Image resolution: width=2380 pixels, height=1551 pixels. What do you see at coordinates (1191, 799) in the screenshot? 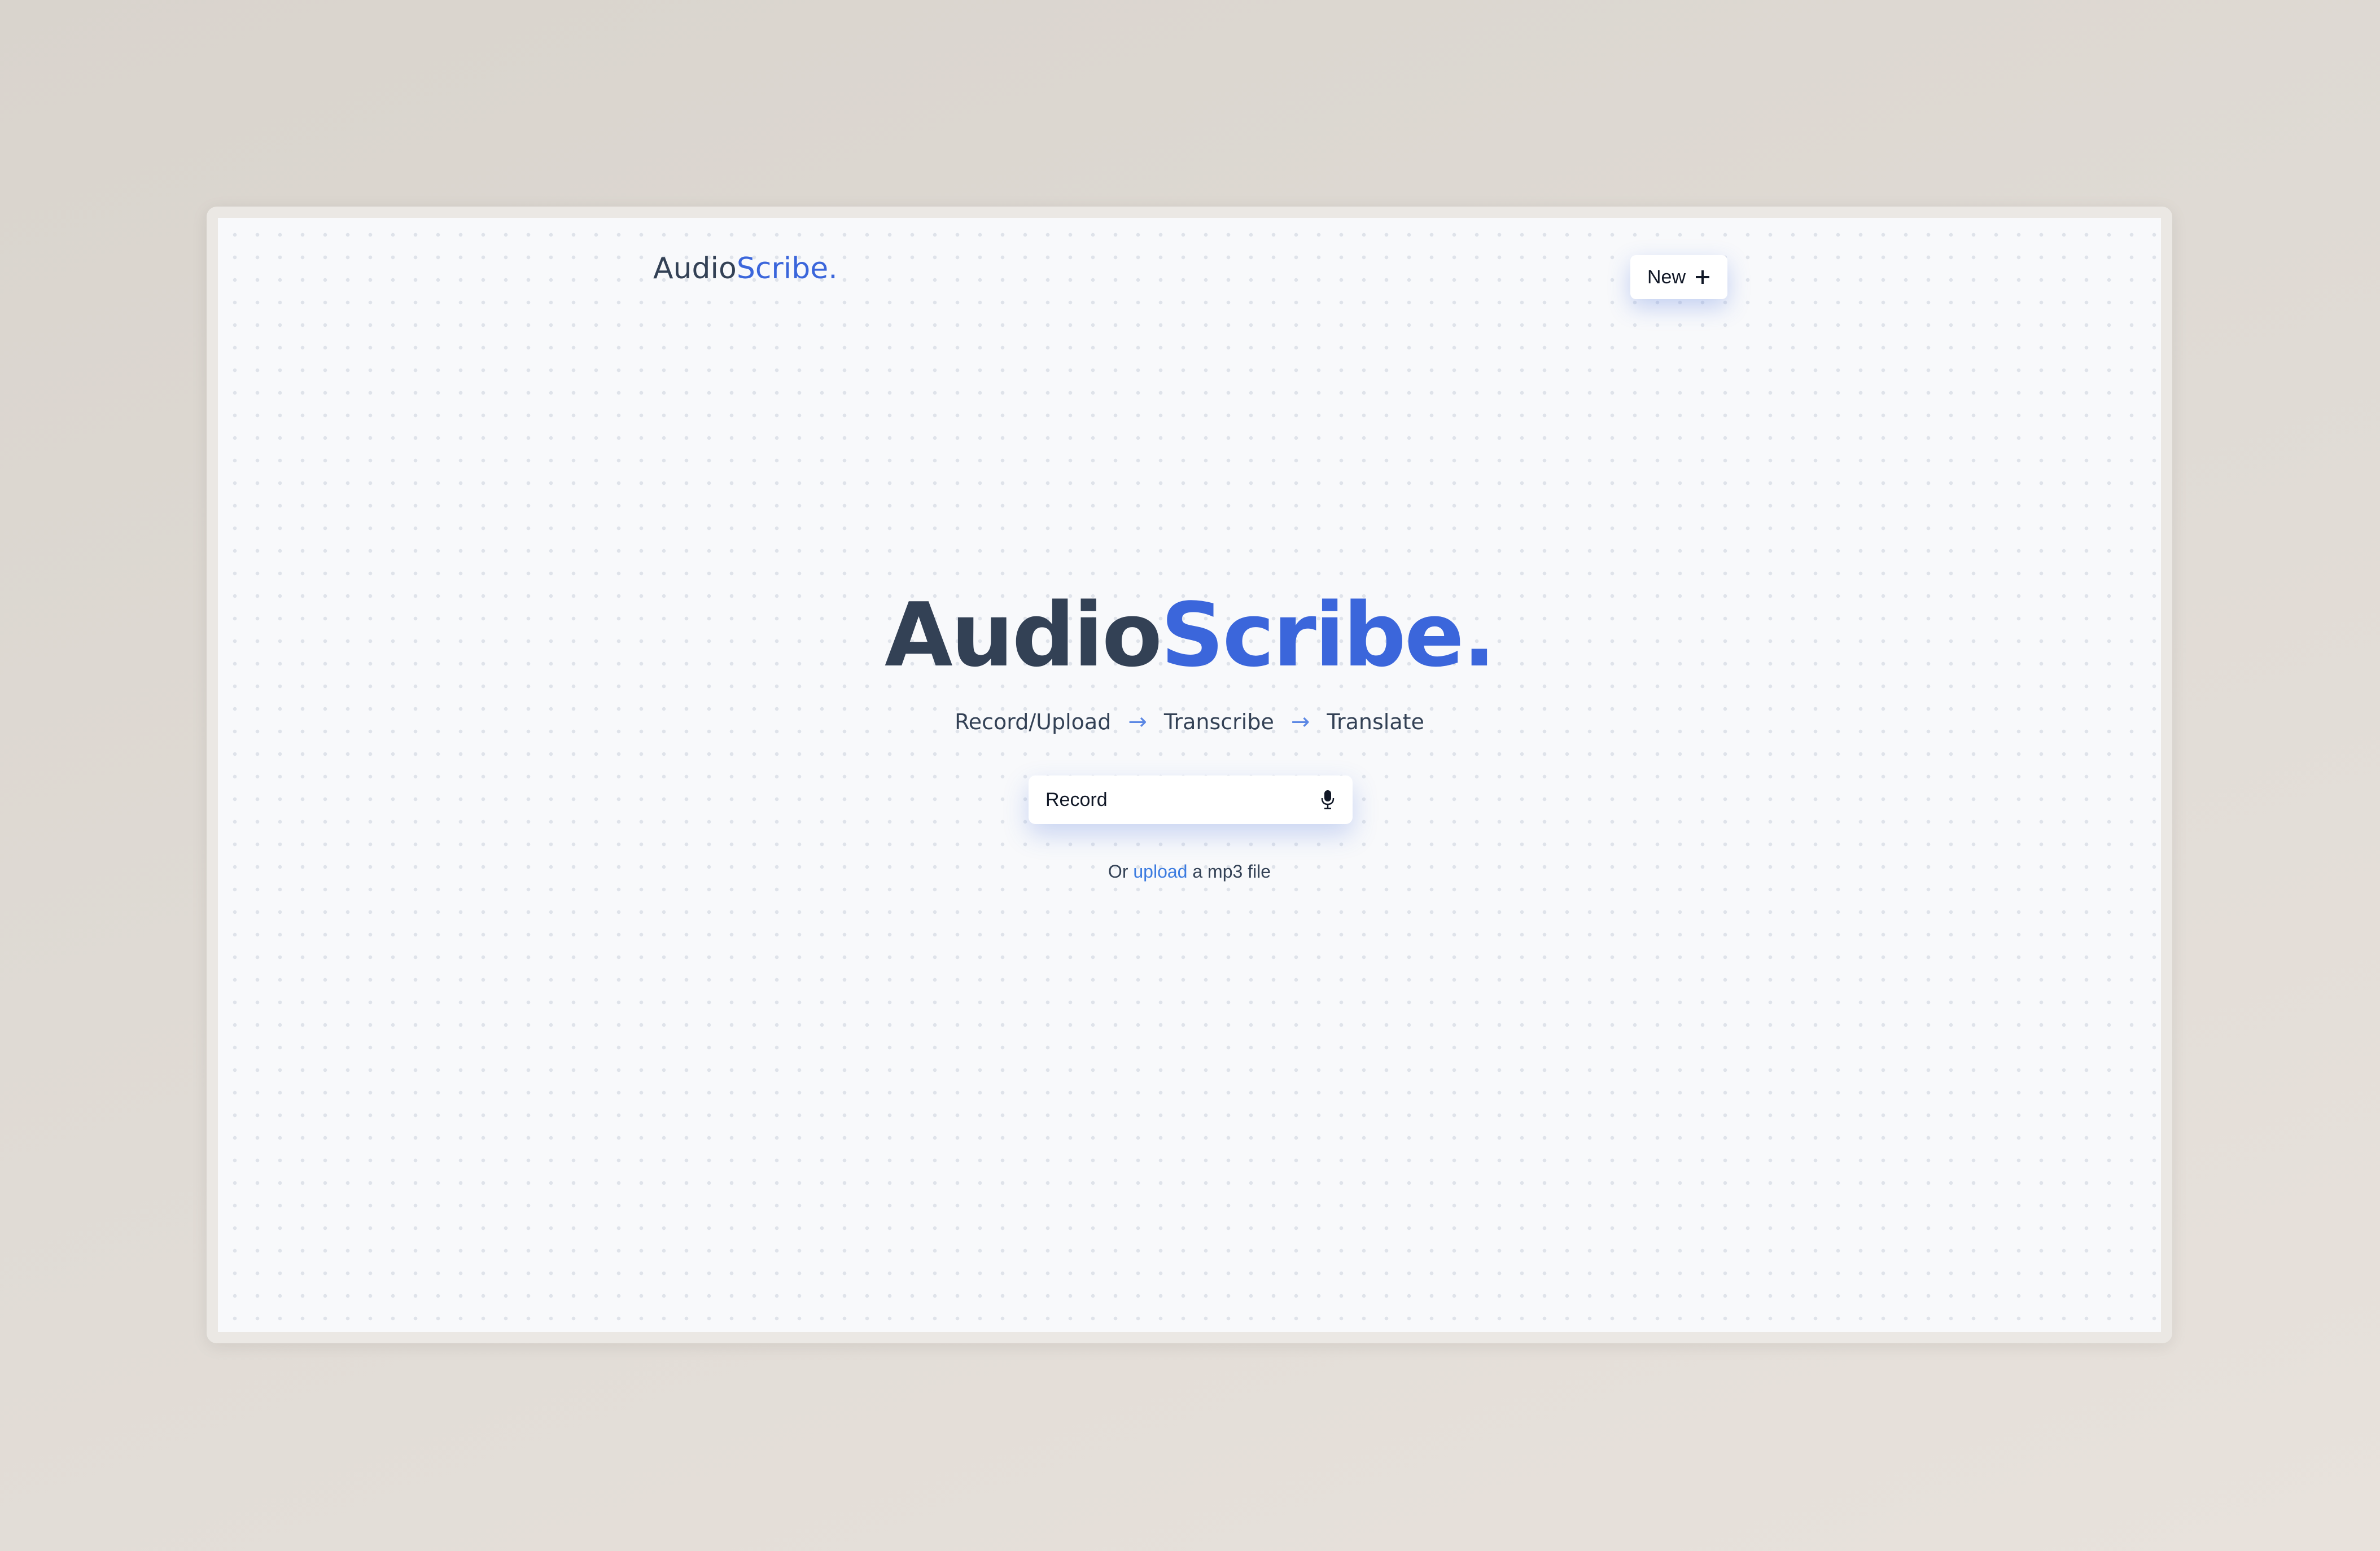
I see `record-button: Record` at bounding box center [1191, 799].